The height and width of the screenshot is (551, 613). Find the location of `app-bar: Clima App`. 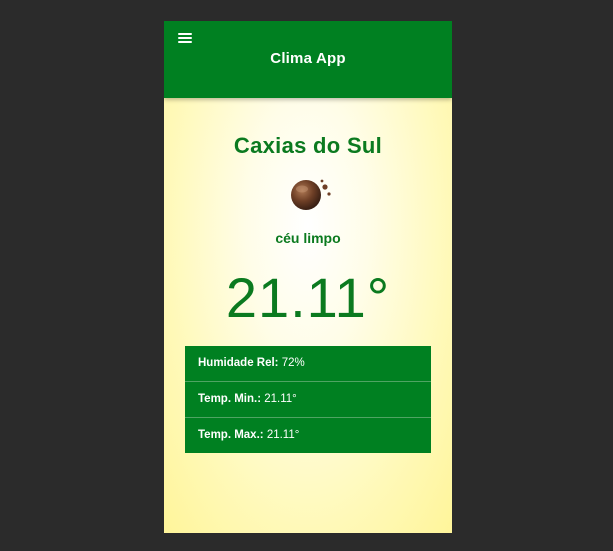

app-bar: Clima App is located at coordinates (308, 59).